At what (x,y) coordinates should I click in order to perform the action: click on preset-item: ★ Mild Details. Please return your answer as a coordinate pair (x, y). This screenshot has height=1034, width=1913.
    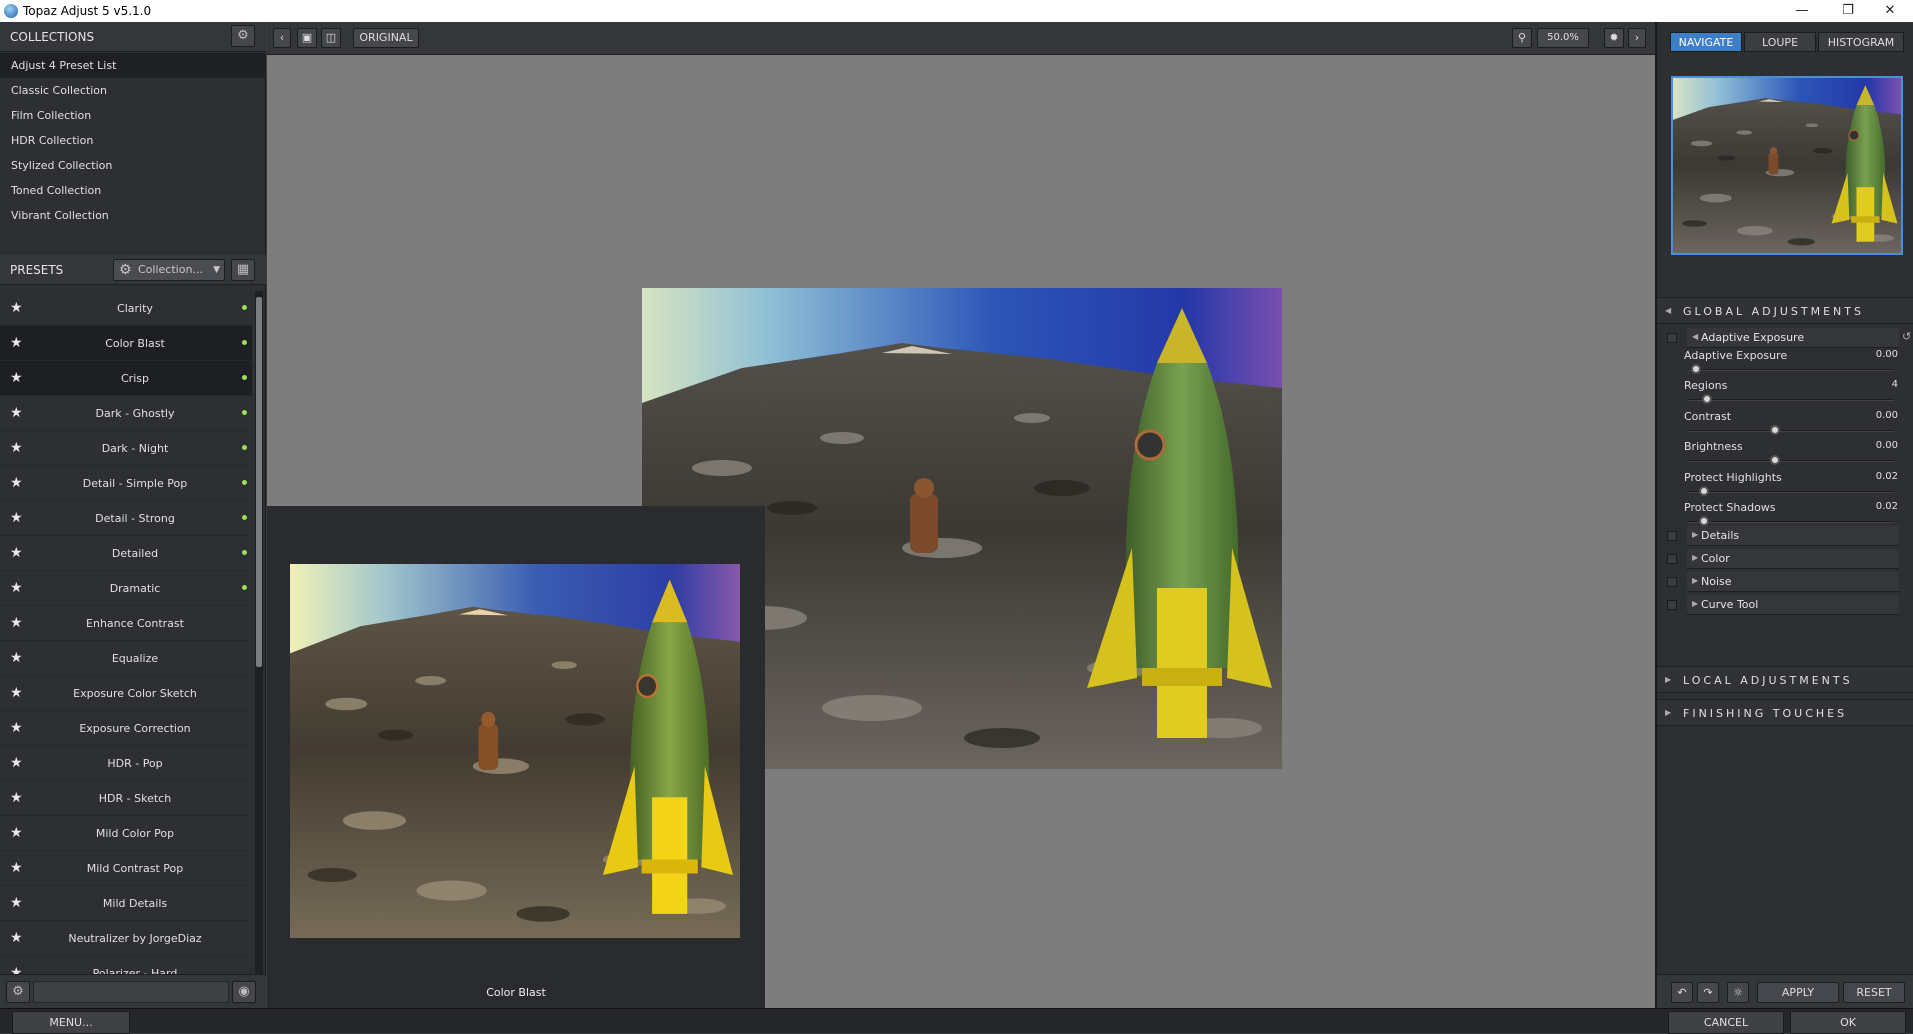
    Looking at the image, I should click on (126, 903).